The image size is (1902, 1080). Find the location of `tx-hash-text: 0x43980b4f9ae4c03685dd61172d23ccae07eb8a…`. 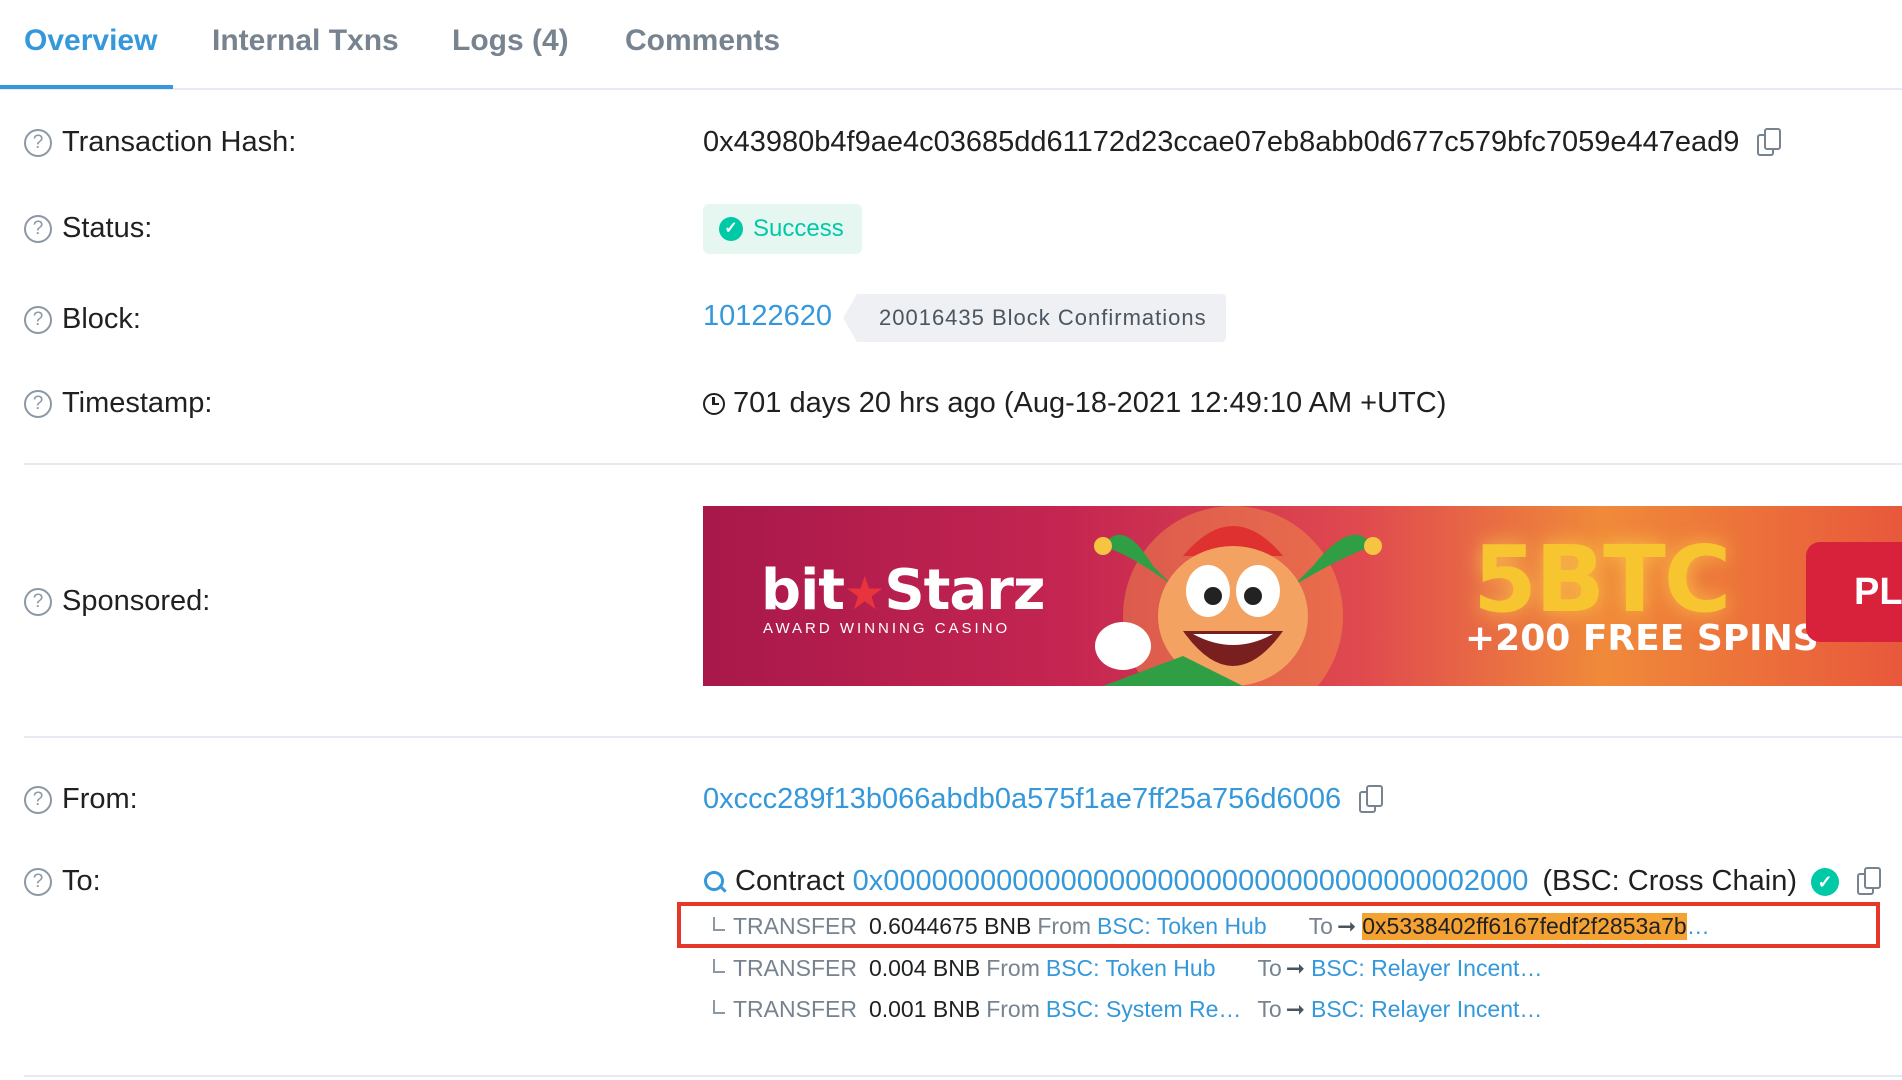

tx-hash-text: 0x43980b4f9ae4c03685dd61172d23ccae07eb8a… is located at coordinates (1221, 142).